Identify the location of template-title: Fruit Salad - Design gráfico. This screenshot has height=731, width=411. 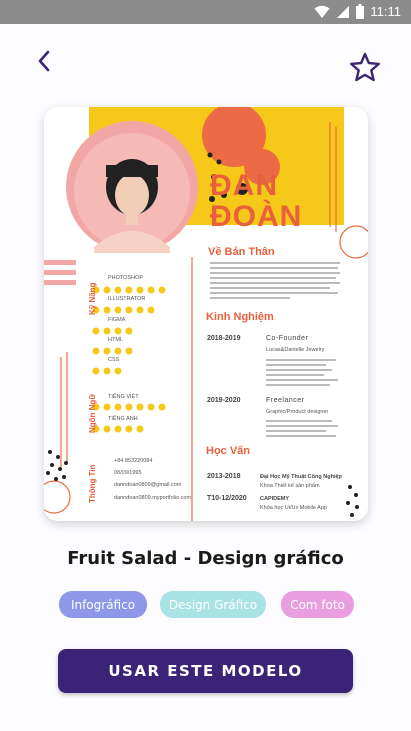
(205, 558).